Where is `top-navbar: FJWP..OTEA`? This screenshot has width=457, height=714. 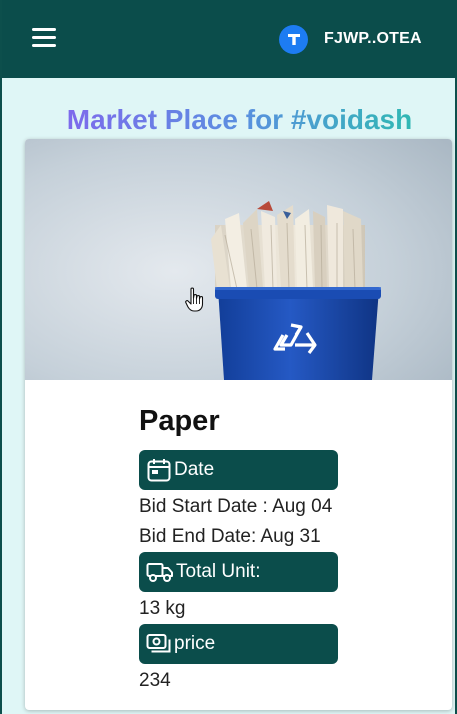
top-navbar: FJWP..OTEA is located at coordinates (229, 39).